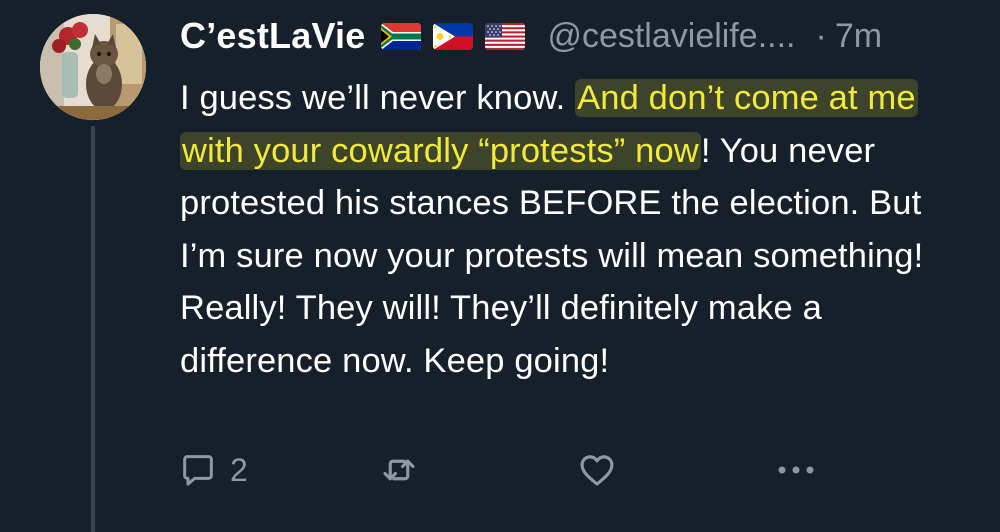 This screenshot has width=1000, height=532. I want to click on more-icon, so click(796, 470).